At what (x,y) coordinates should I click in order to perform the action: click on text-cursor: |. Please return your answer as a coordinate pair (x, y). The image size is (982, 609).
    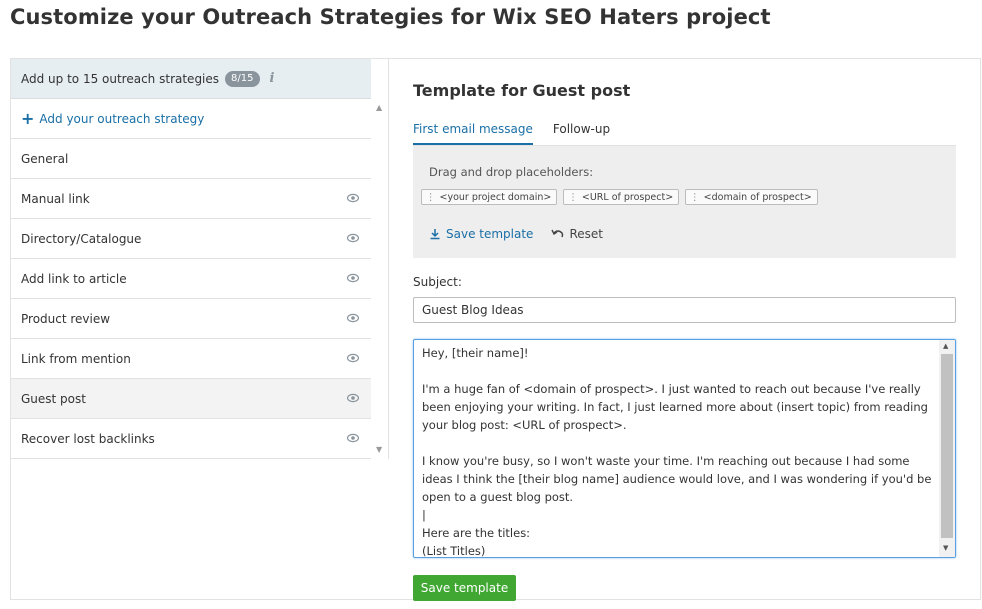
    Looking at the image, I should click on (424, 515).